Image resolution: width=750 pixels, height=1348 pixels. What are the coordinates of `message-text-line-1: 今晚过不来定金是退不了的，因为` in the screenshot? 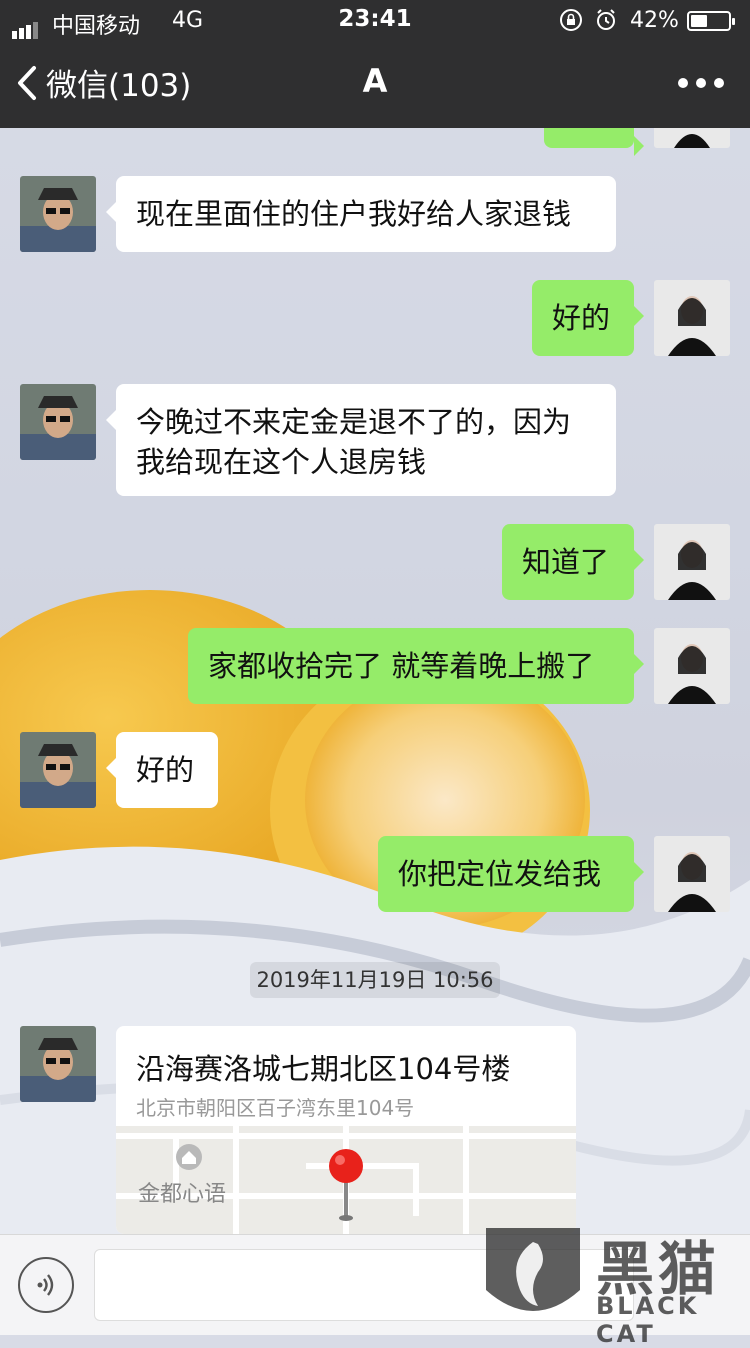 It's located at (354, 422).